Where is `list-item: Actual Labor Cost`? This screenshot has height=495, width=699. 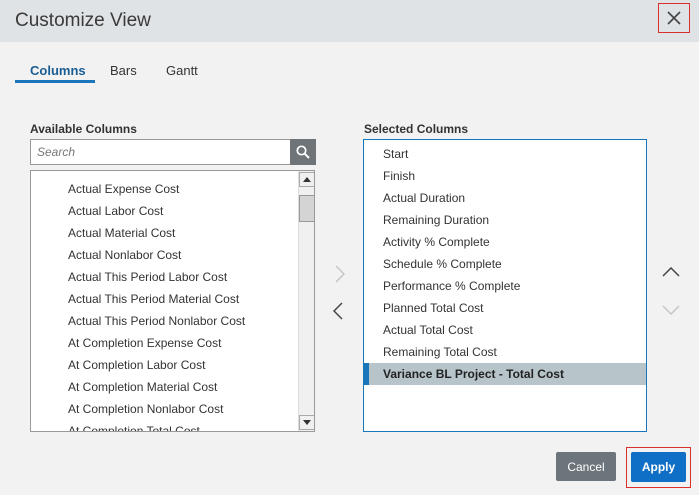 list-item: Actual Labor Cost is located at coordinates (115, 211).